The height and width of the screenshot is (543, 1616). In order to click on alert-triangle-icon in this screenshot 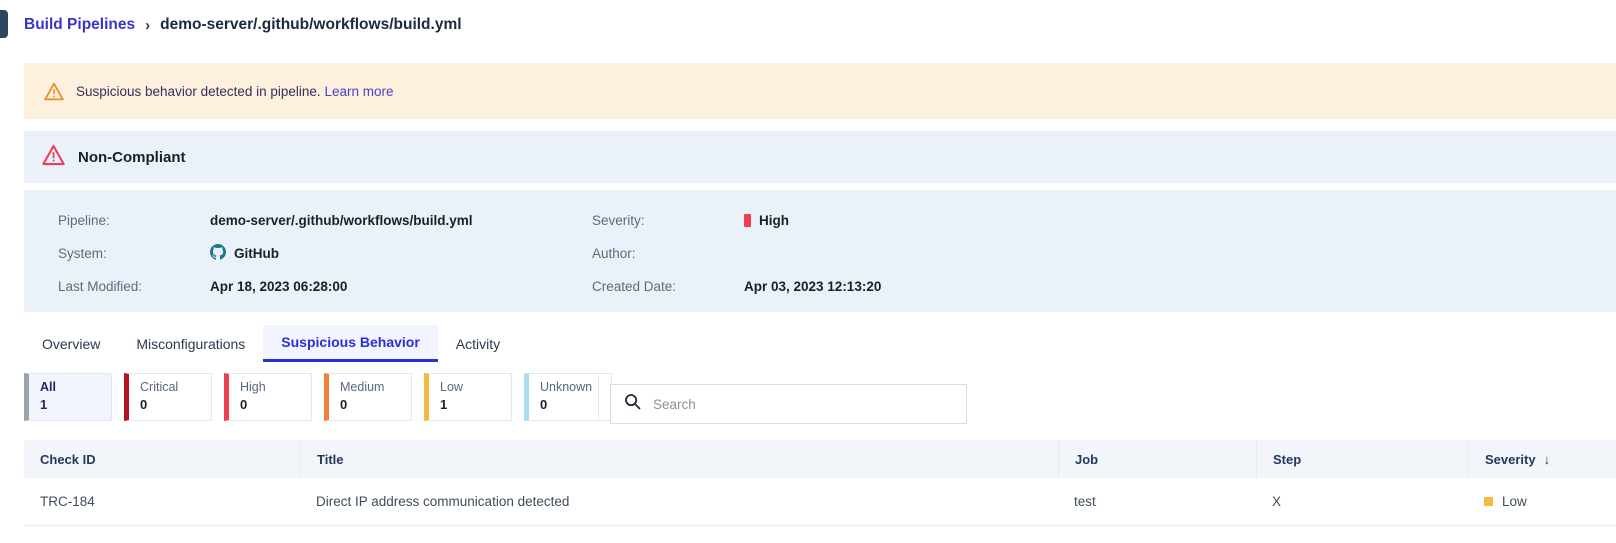, I will do `click(53, 157)`.